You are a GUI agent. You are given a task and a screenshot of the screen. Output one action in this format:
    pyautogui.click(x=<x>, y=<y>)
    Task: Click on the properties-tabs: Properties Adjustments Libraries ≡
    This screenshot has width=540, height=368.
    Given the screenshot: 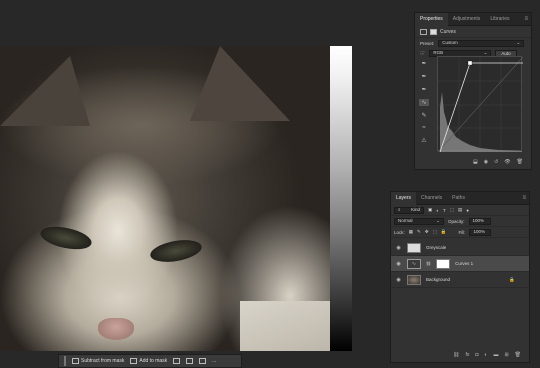 What is the action you would take?
    pyautogui.click(x=473, y=19)
    